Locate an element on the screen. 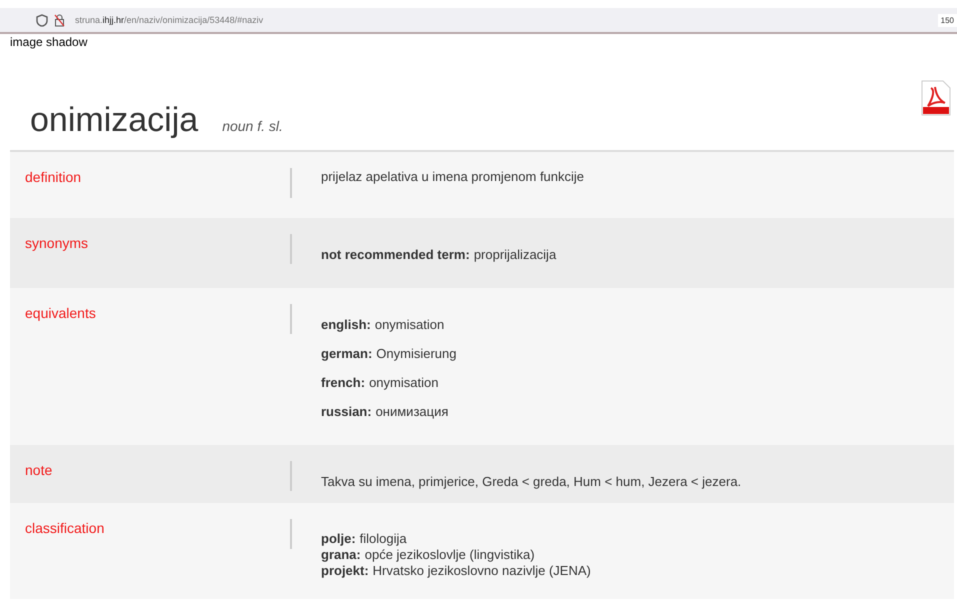 The height and width of the screenshot is (609, 957). image-alt-text: image shadow is located at coordinates (48, 42).